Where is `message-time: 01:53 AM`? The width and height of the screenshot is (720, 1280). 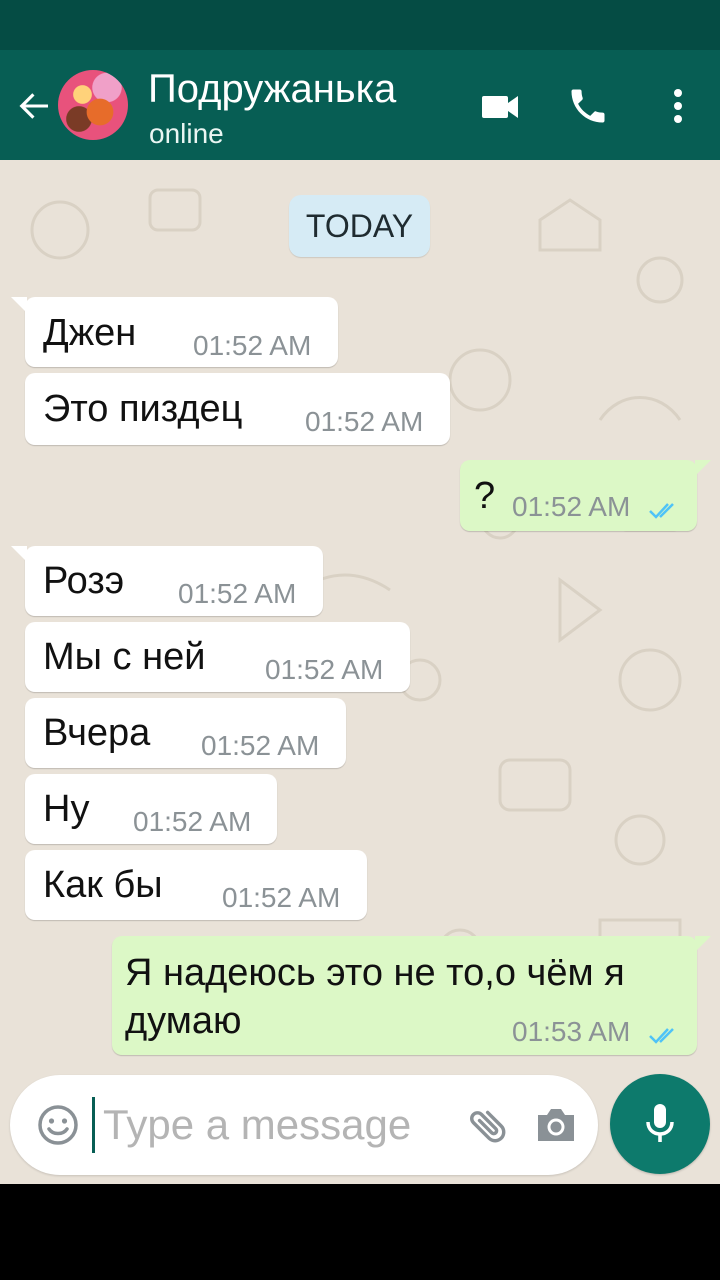 message-time: 01:53 AM is located at coordinates (571, 1031).